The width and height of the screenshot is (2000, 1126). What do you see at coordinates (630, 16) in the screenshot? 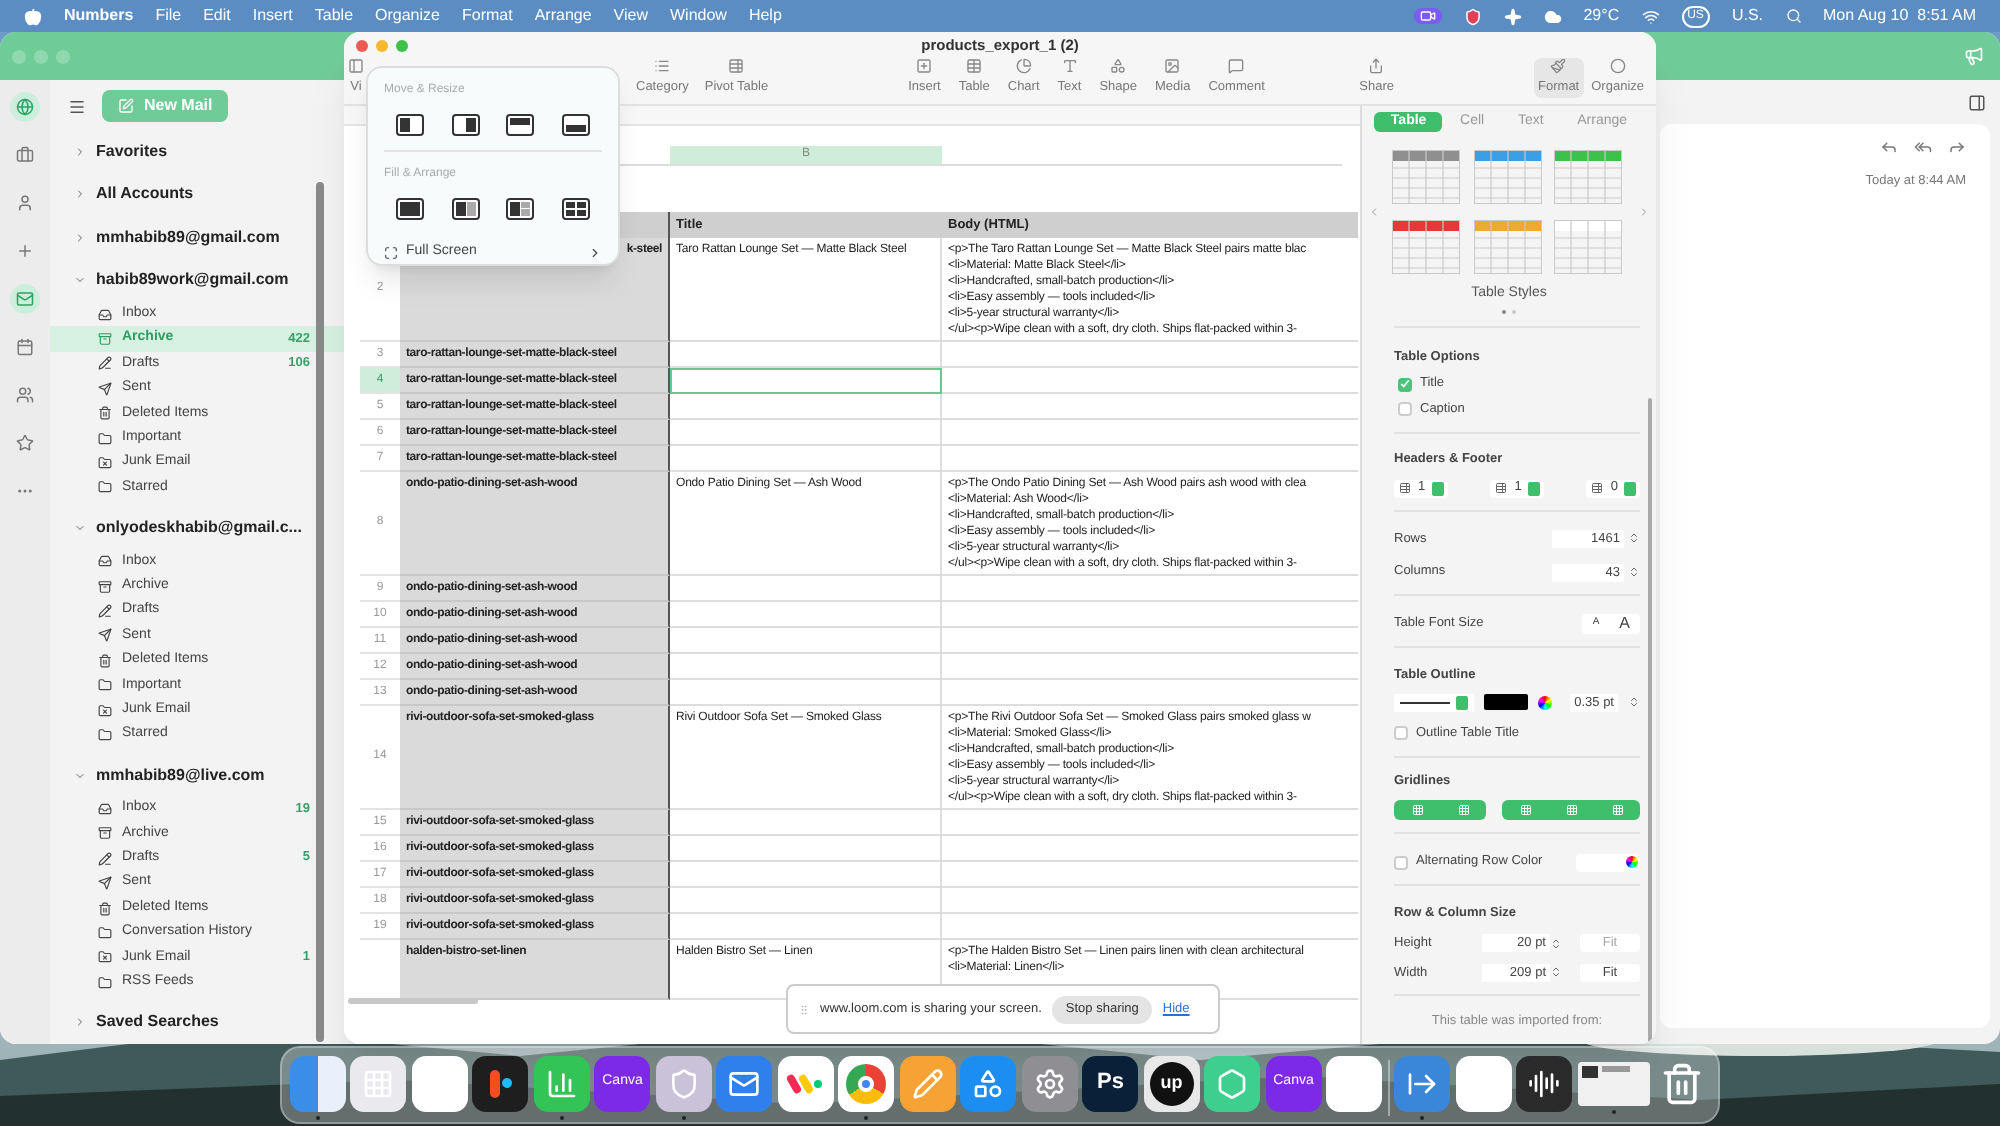
I see `menu-item: View` at bounding box center [630, 16].